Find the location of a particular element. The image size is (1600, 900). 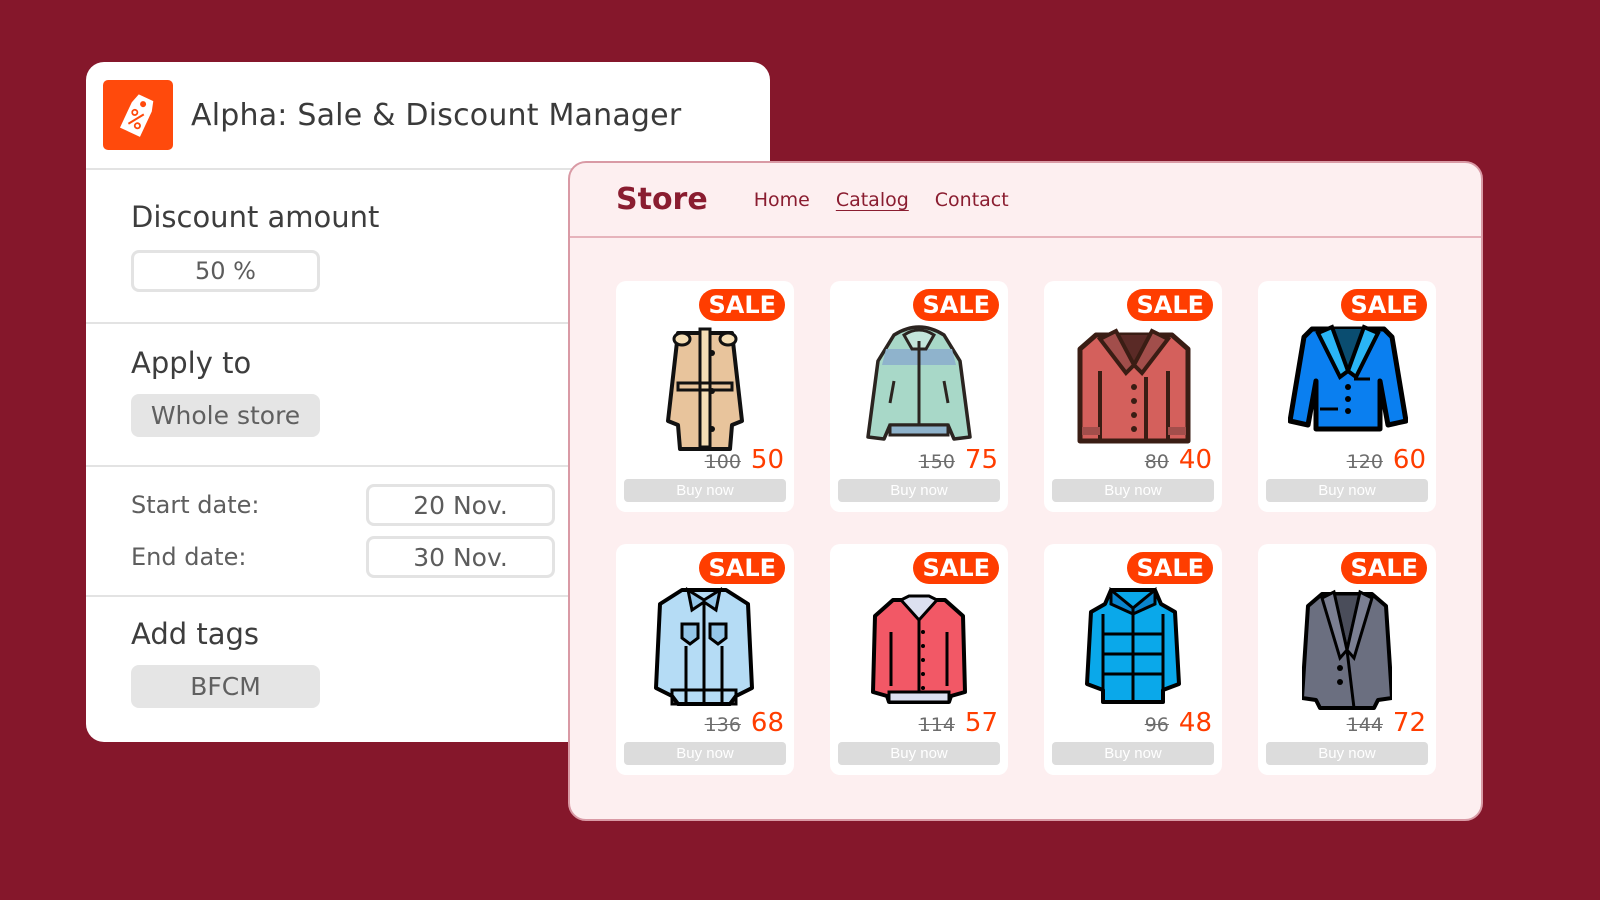

blazer-icon is located at coordinates (1348, 386).